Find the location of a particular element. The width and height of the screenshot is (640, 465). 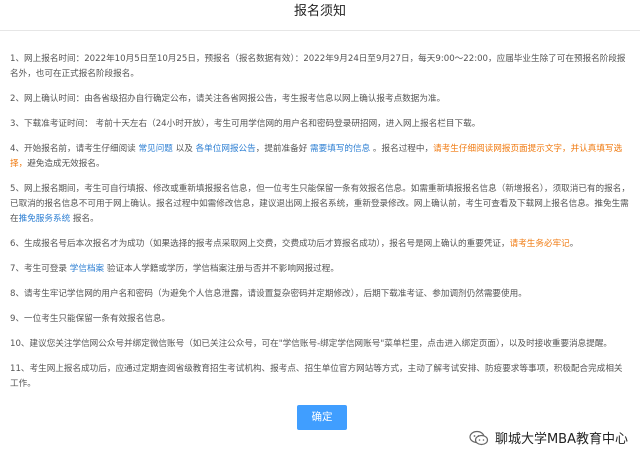

notice-text: 报名。 is located at coordinates (84, 219).